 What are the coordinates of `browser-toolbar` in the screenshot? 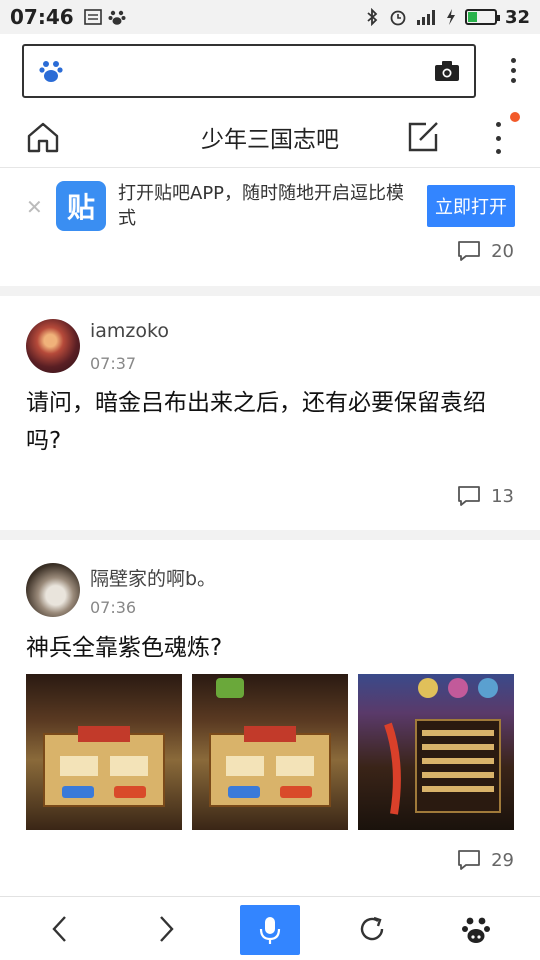 It's located at (270, 70).